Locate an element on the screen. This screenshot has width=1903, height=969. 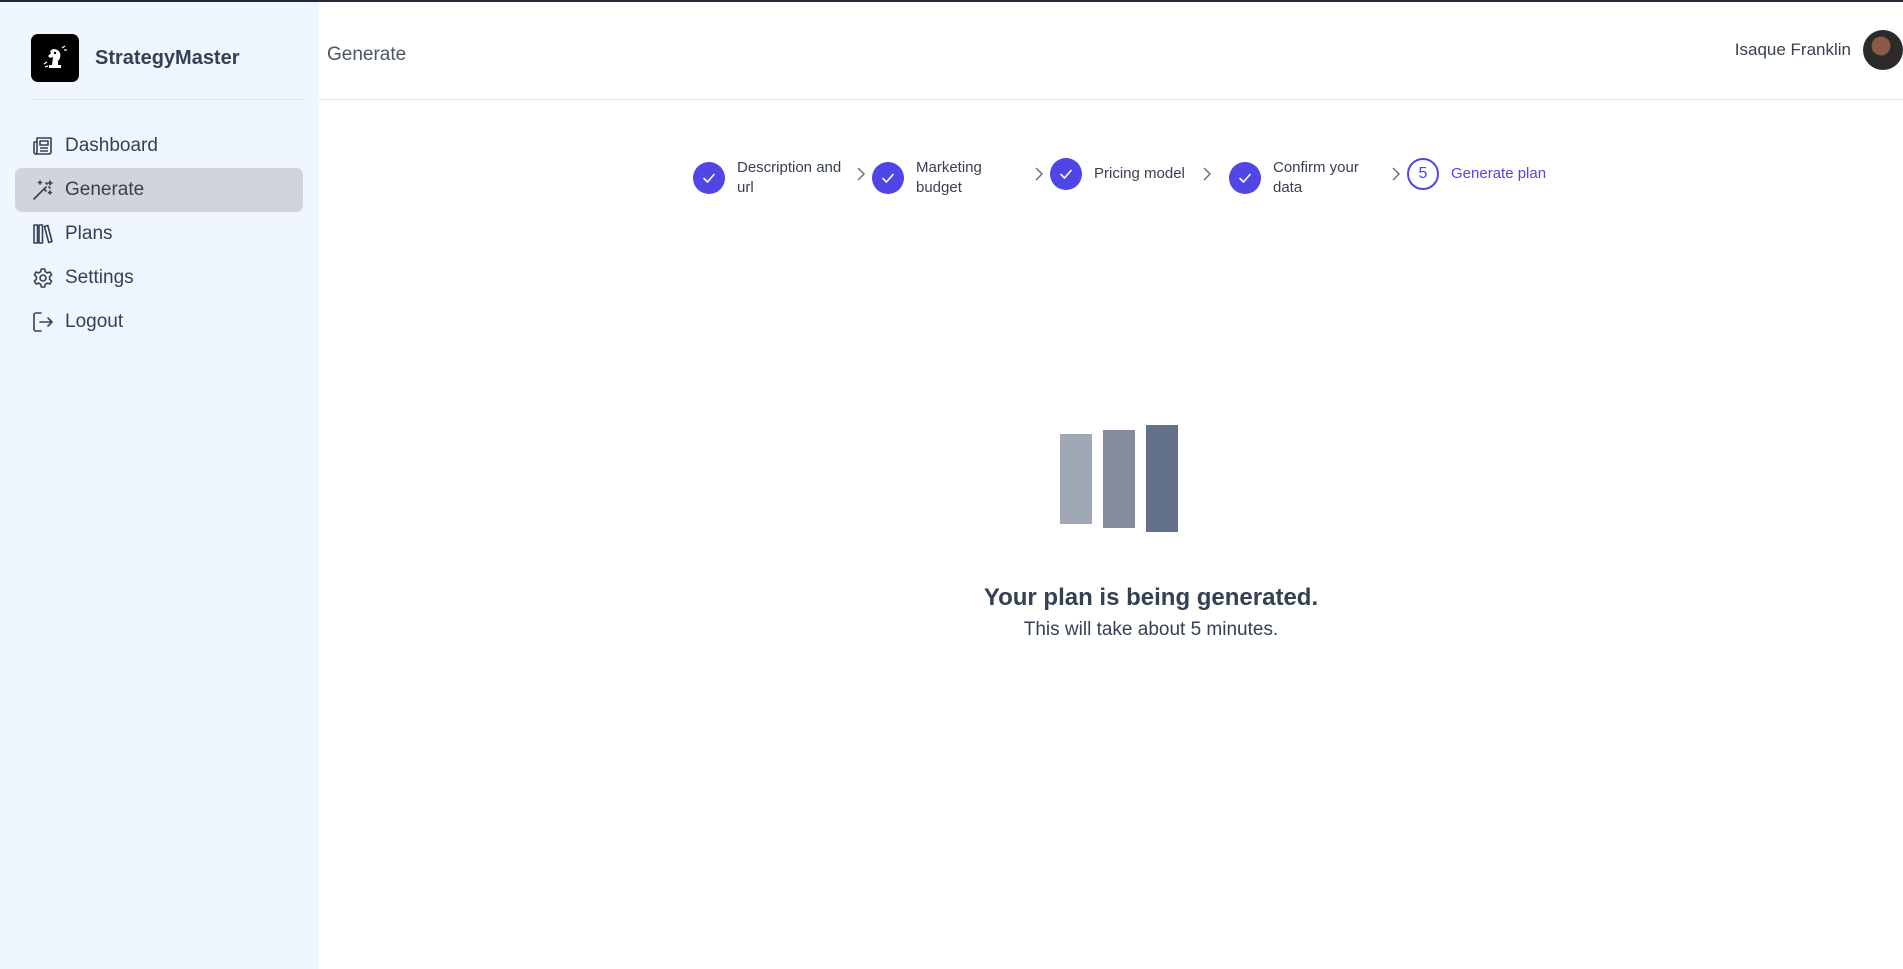
avatar is located at coordinates (1883, 50).